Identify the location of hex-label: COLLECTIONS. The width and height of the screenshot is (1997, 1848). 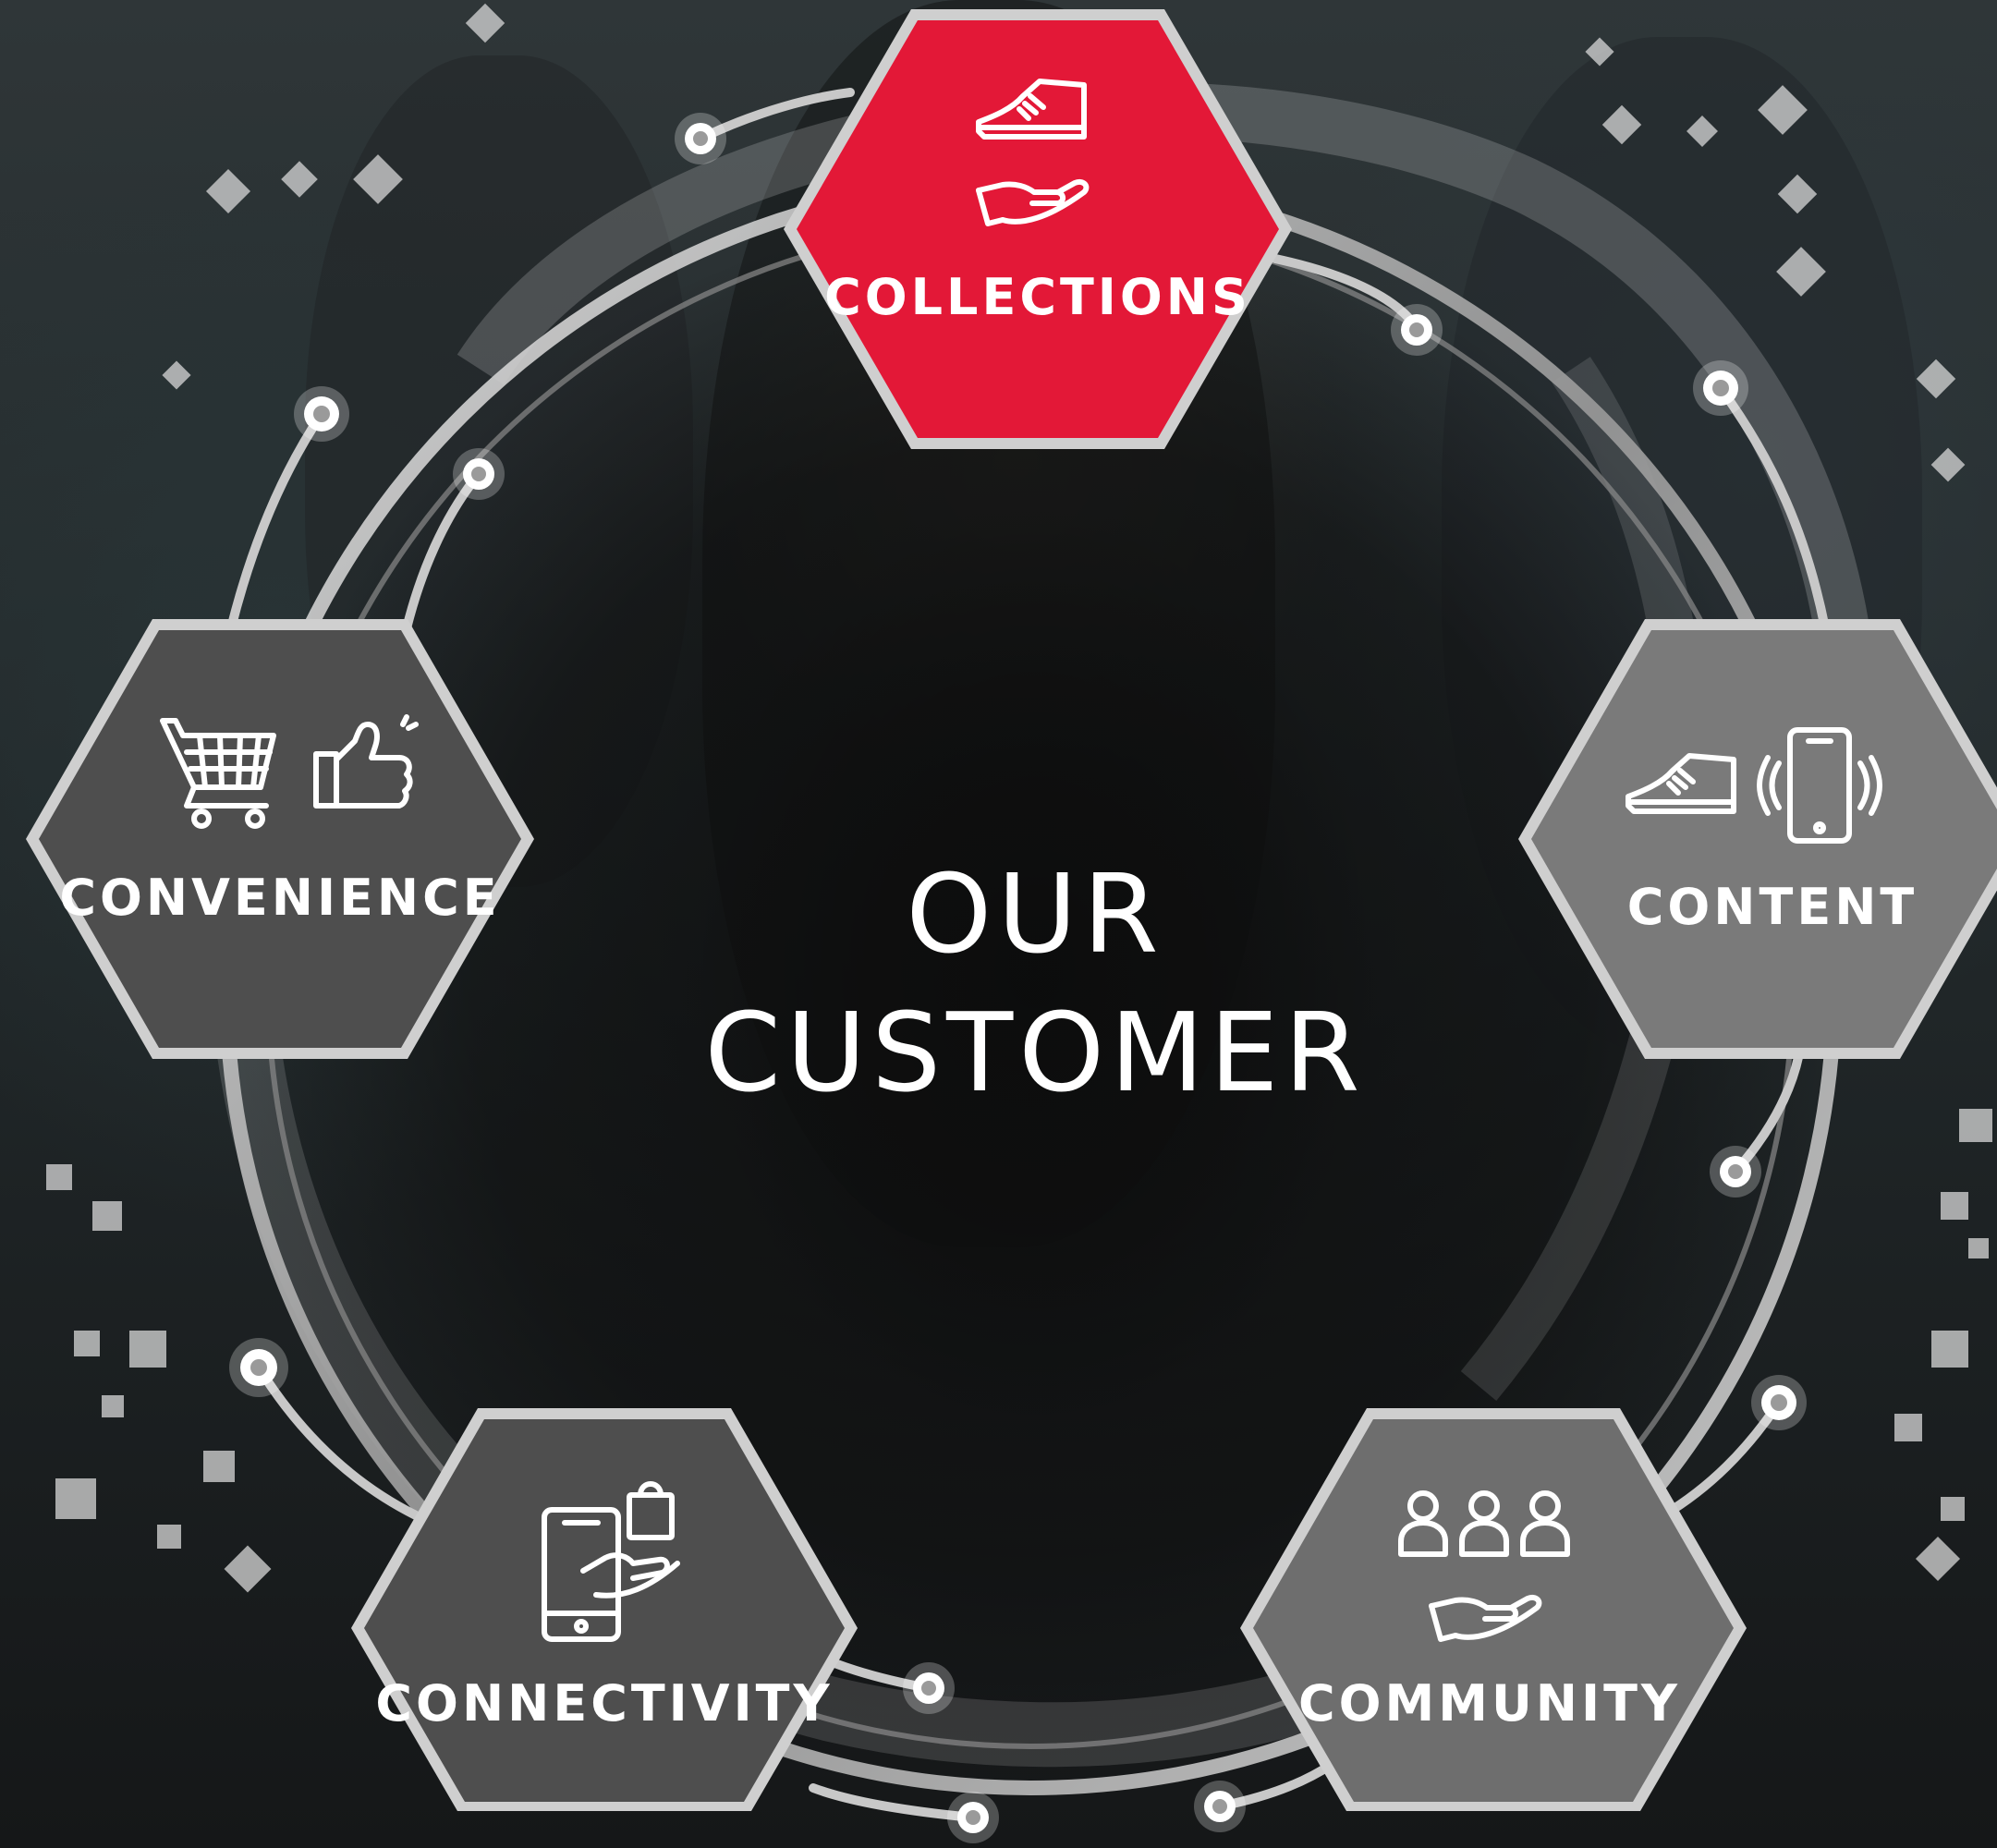
(1037, 297).